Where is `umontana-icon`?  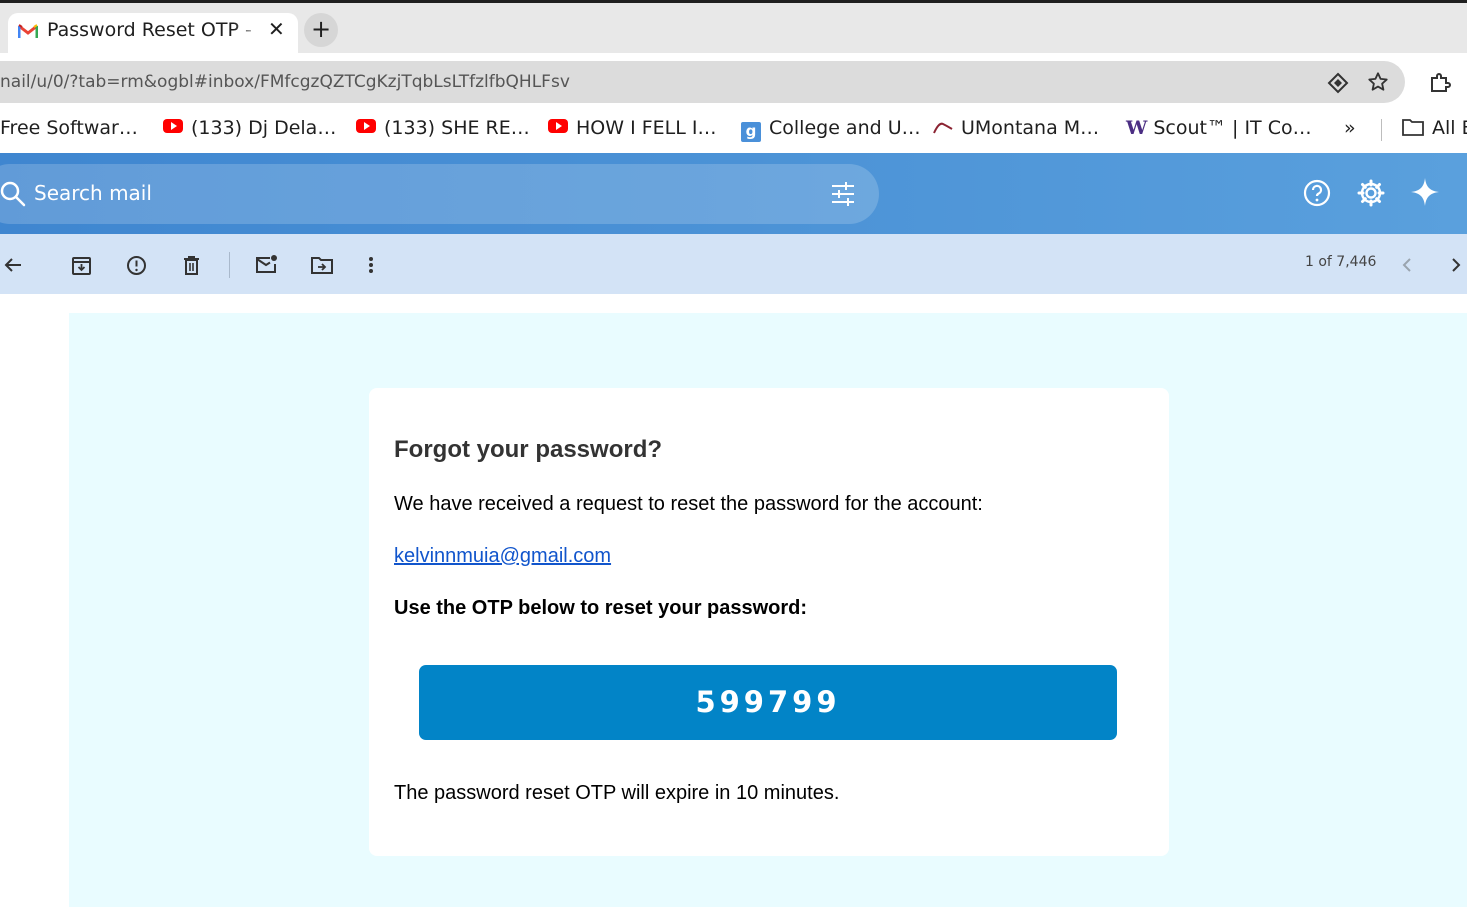 umontana-icon is located at coordinates (943, 128).